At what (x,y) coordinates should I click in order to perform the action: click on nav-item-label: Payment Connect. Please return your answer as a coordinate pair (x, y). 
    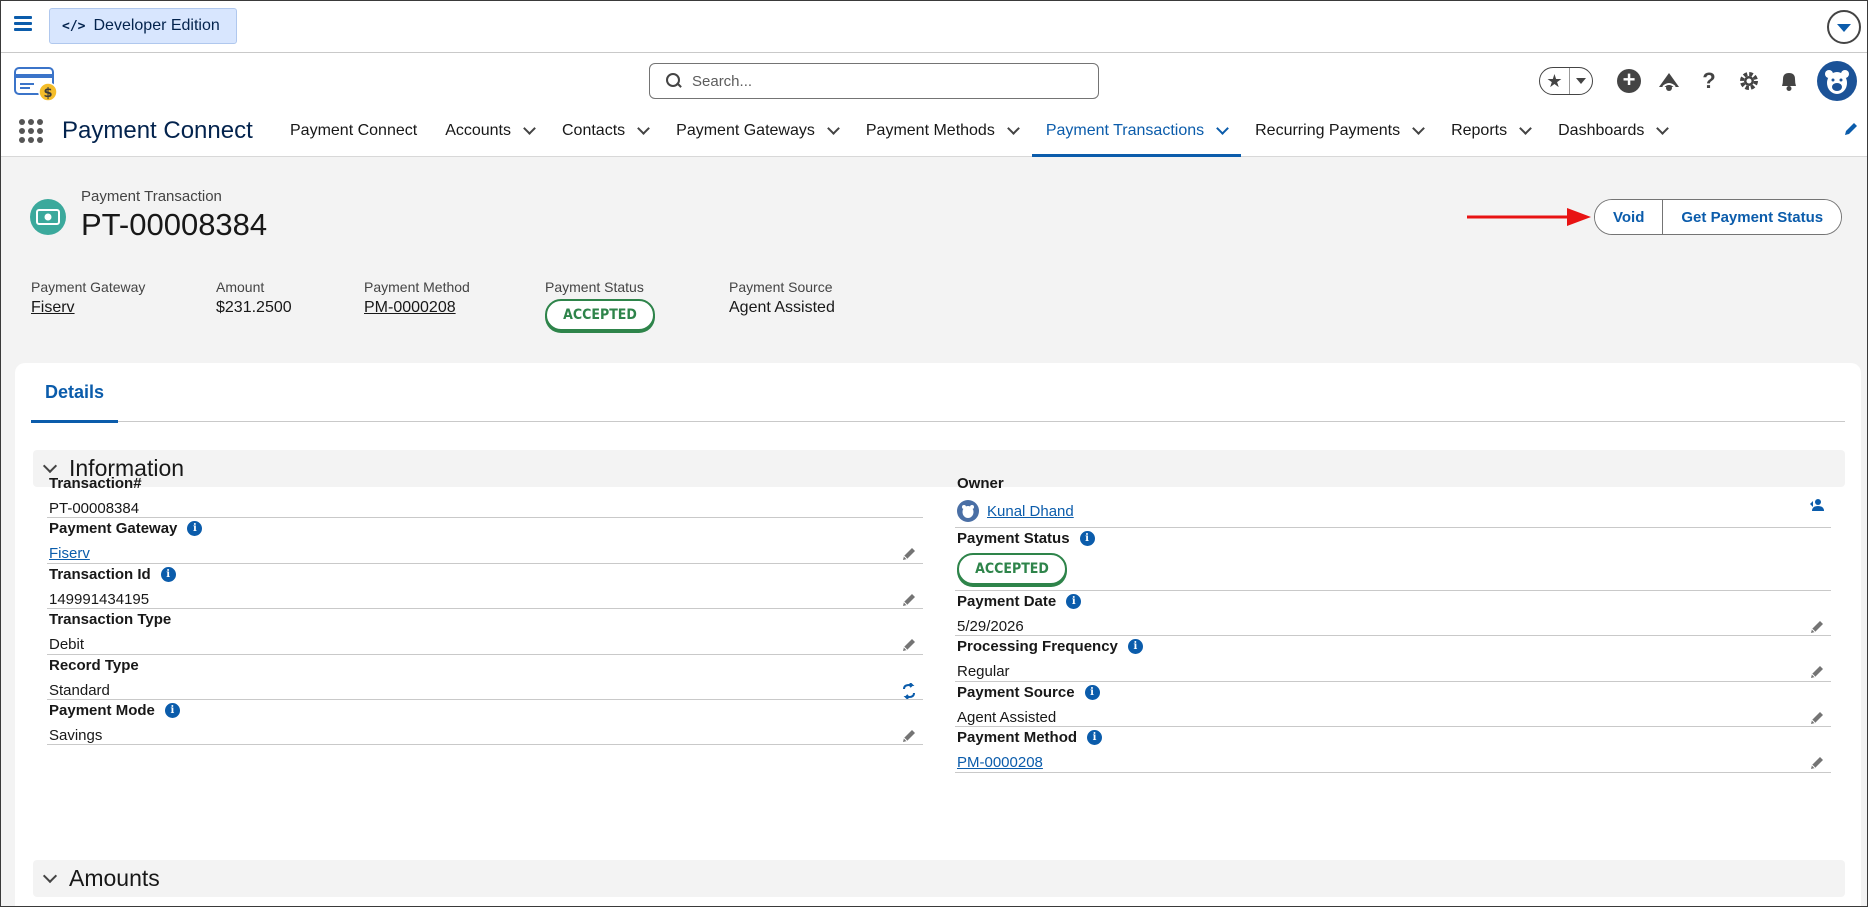
    Looking at the image, I should click on (354, 130).